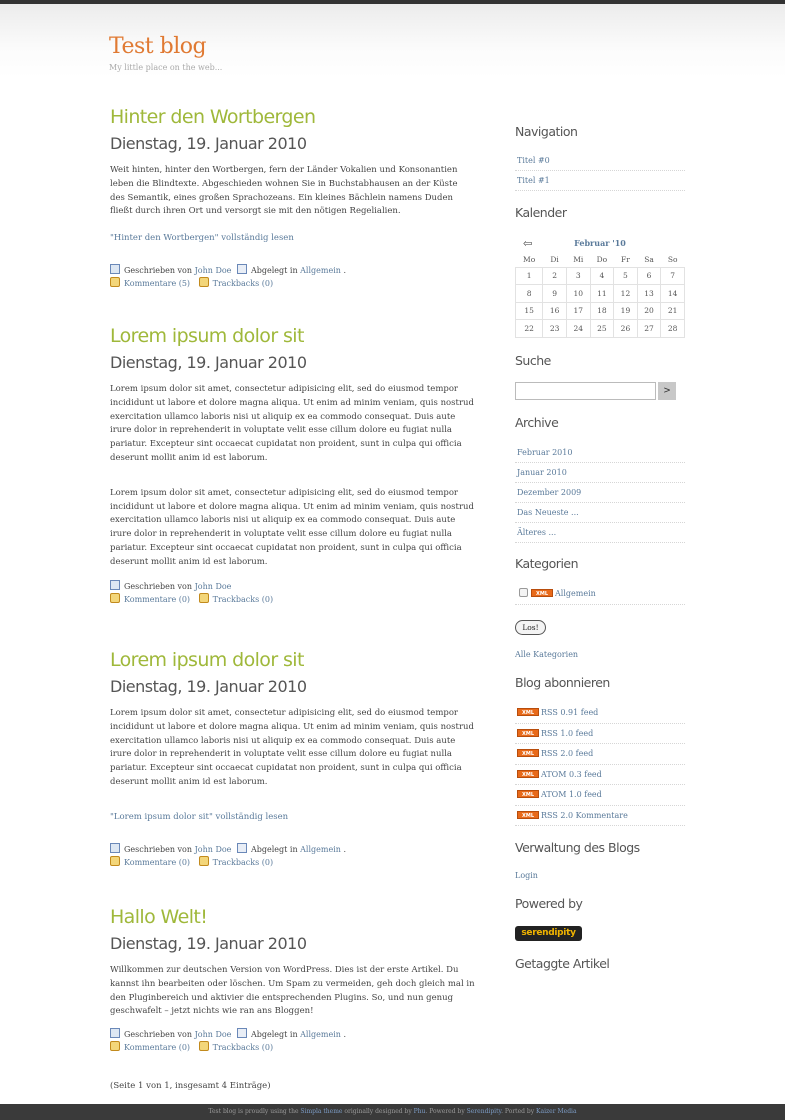 The width and height of the screenshot is (785, 1120). I want to click on calendar-day: 8, so click(529, 293).